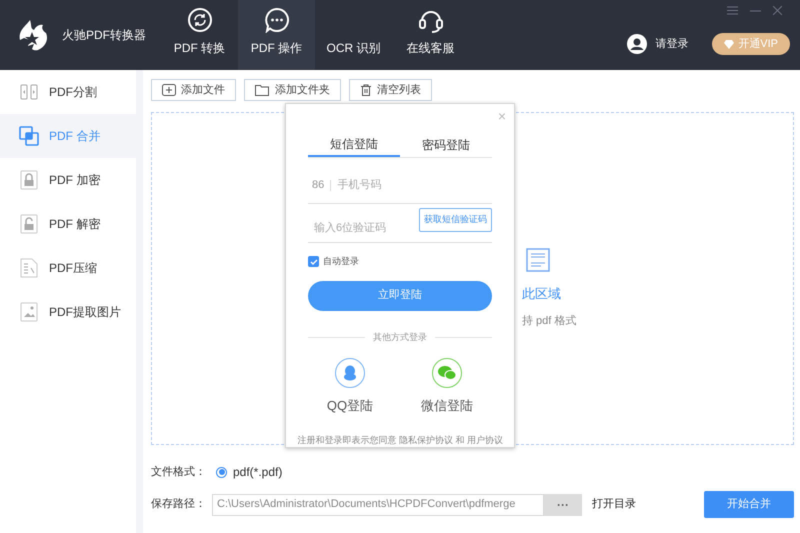 The width and height of the screenshot is (800, 533). Describe the element at coordinates (366, 90) in the screenshot. I see `trash-icon` at that location.